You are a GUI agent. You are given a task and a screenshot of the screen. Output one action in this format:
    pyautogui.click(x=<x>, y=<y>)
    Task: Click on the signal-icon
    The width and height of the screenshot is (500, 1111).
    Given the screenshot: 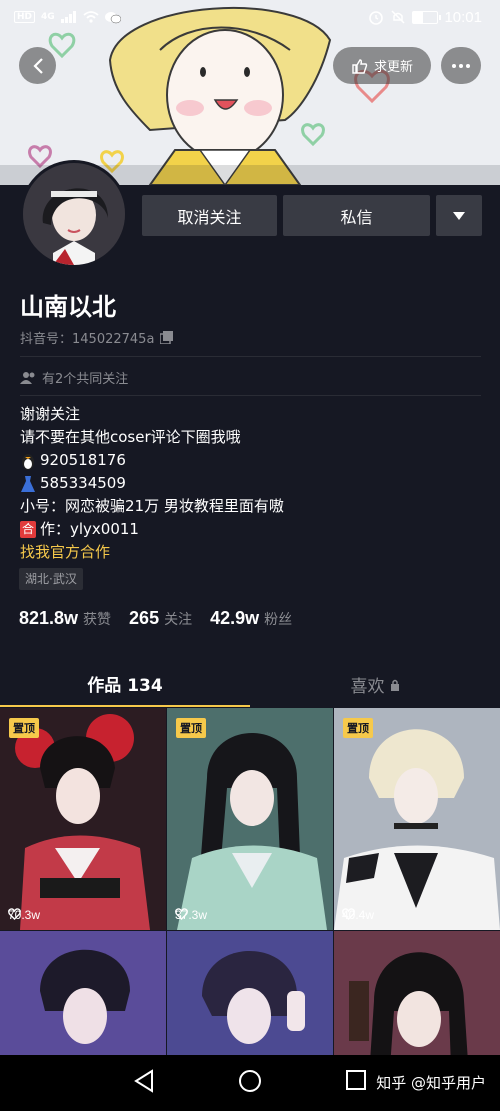 What is the action you would take?
    pyautogui.click(x=68, y=17)
    